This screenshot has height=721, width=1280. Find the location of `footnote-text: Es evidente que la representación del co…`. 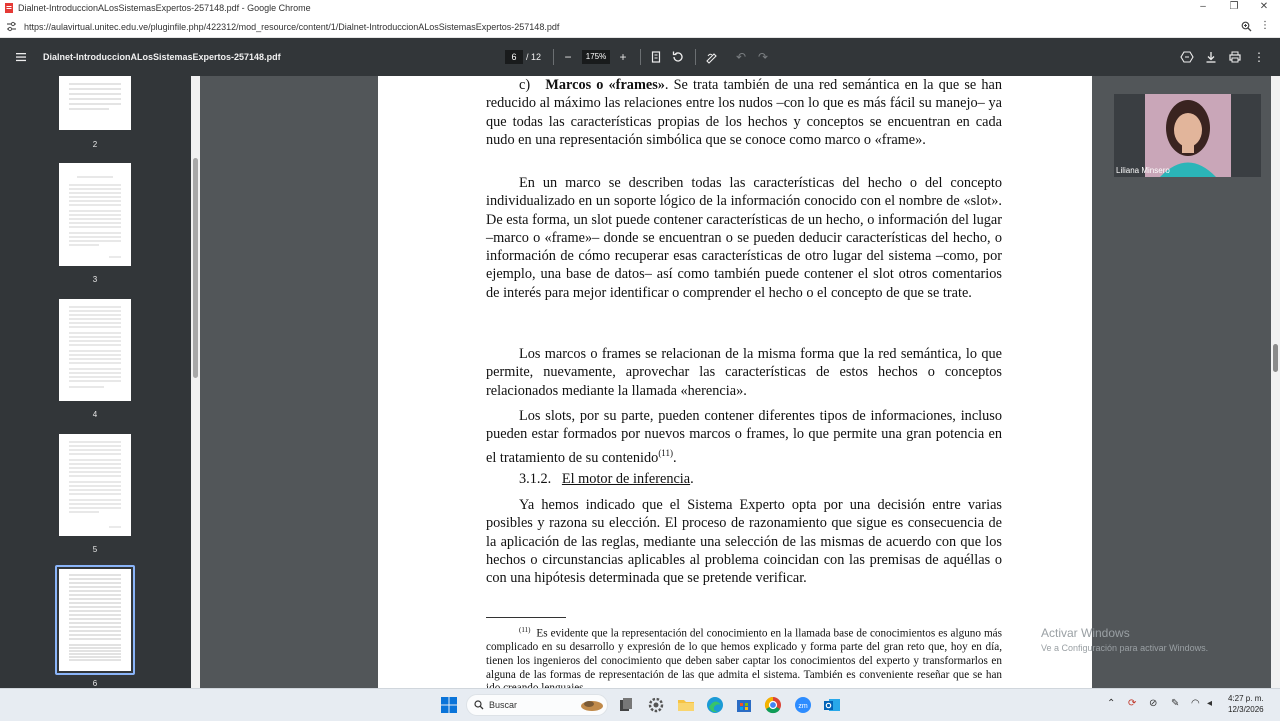

footnote-text: Es evidente que la representación del co… is located at coordinates (744, 657).